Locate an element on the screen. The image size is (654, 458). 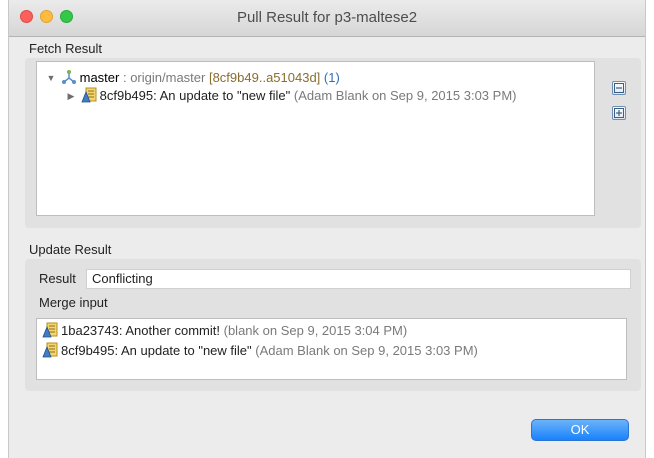
branch-name: master is located at coordinates (99, 77).